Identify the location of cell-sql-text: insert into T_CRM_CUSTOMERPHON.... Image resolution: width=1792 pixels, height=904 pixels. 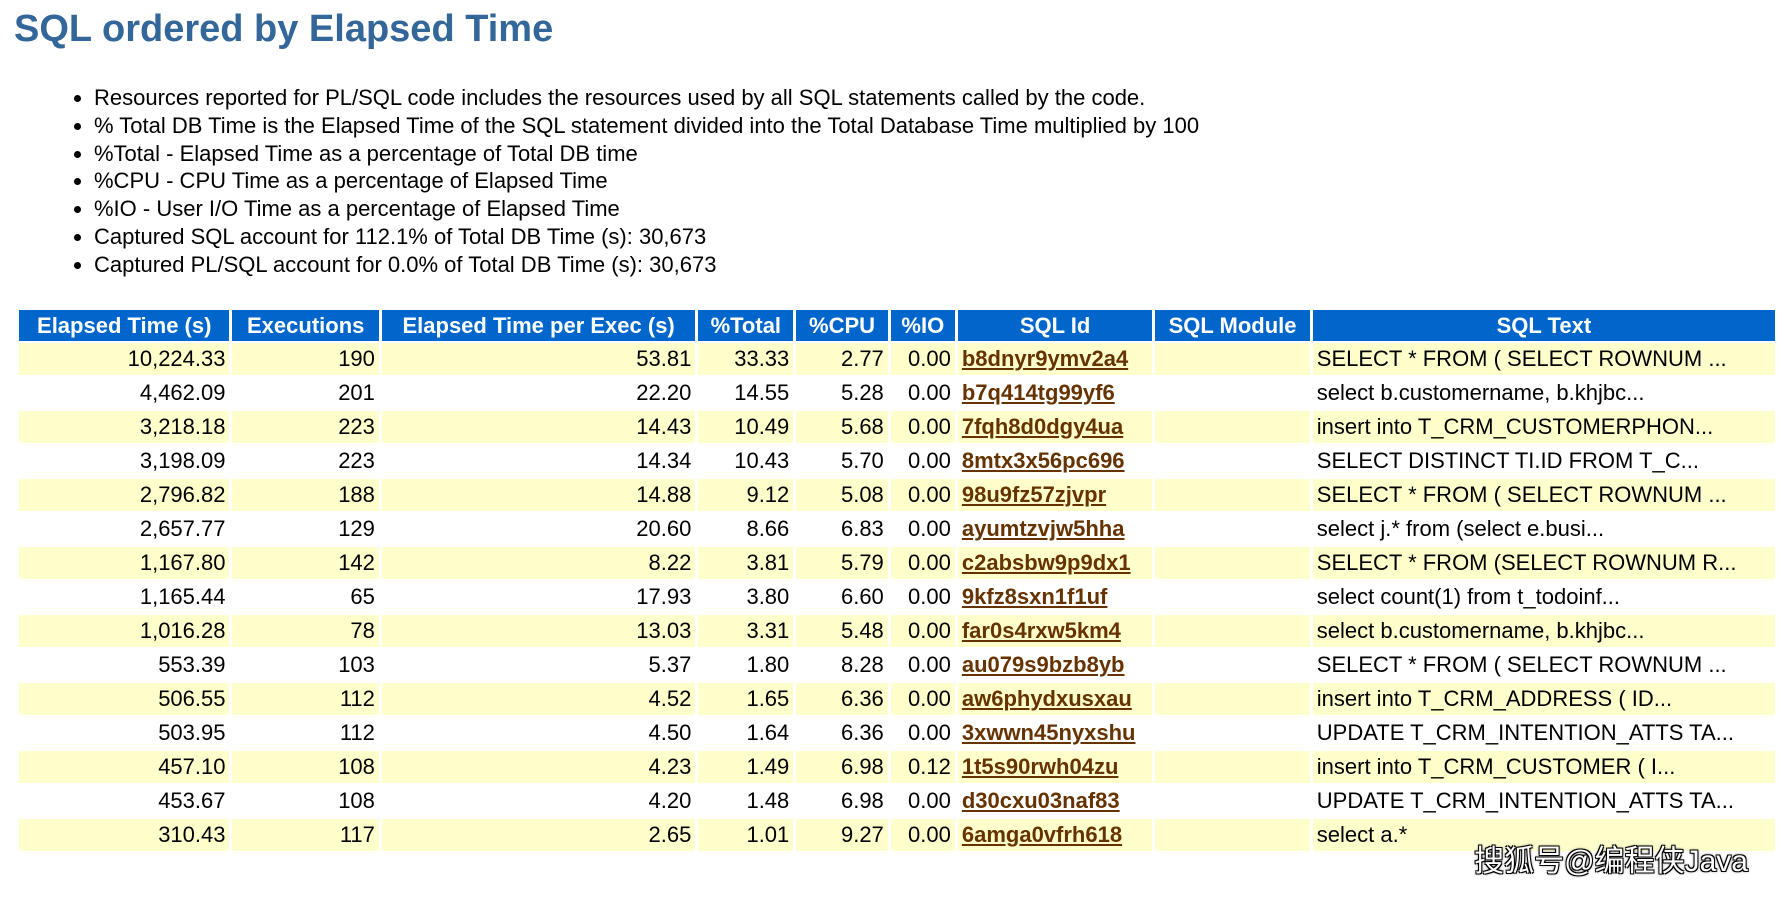
(1543, 427).